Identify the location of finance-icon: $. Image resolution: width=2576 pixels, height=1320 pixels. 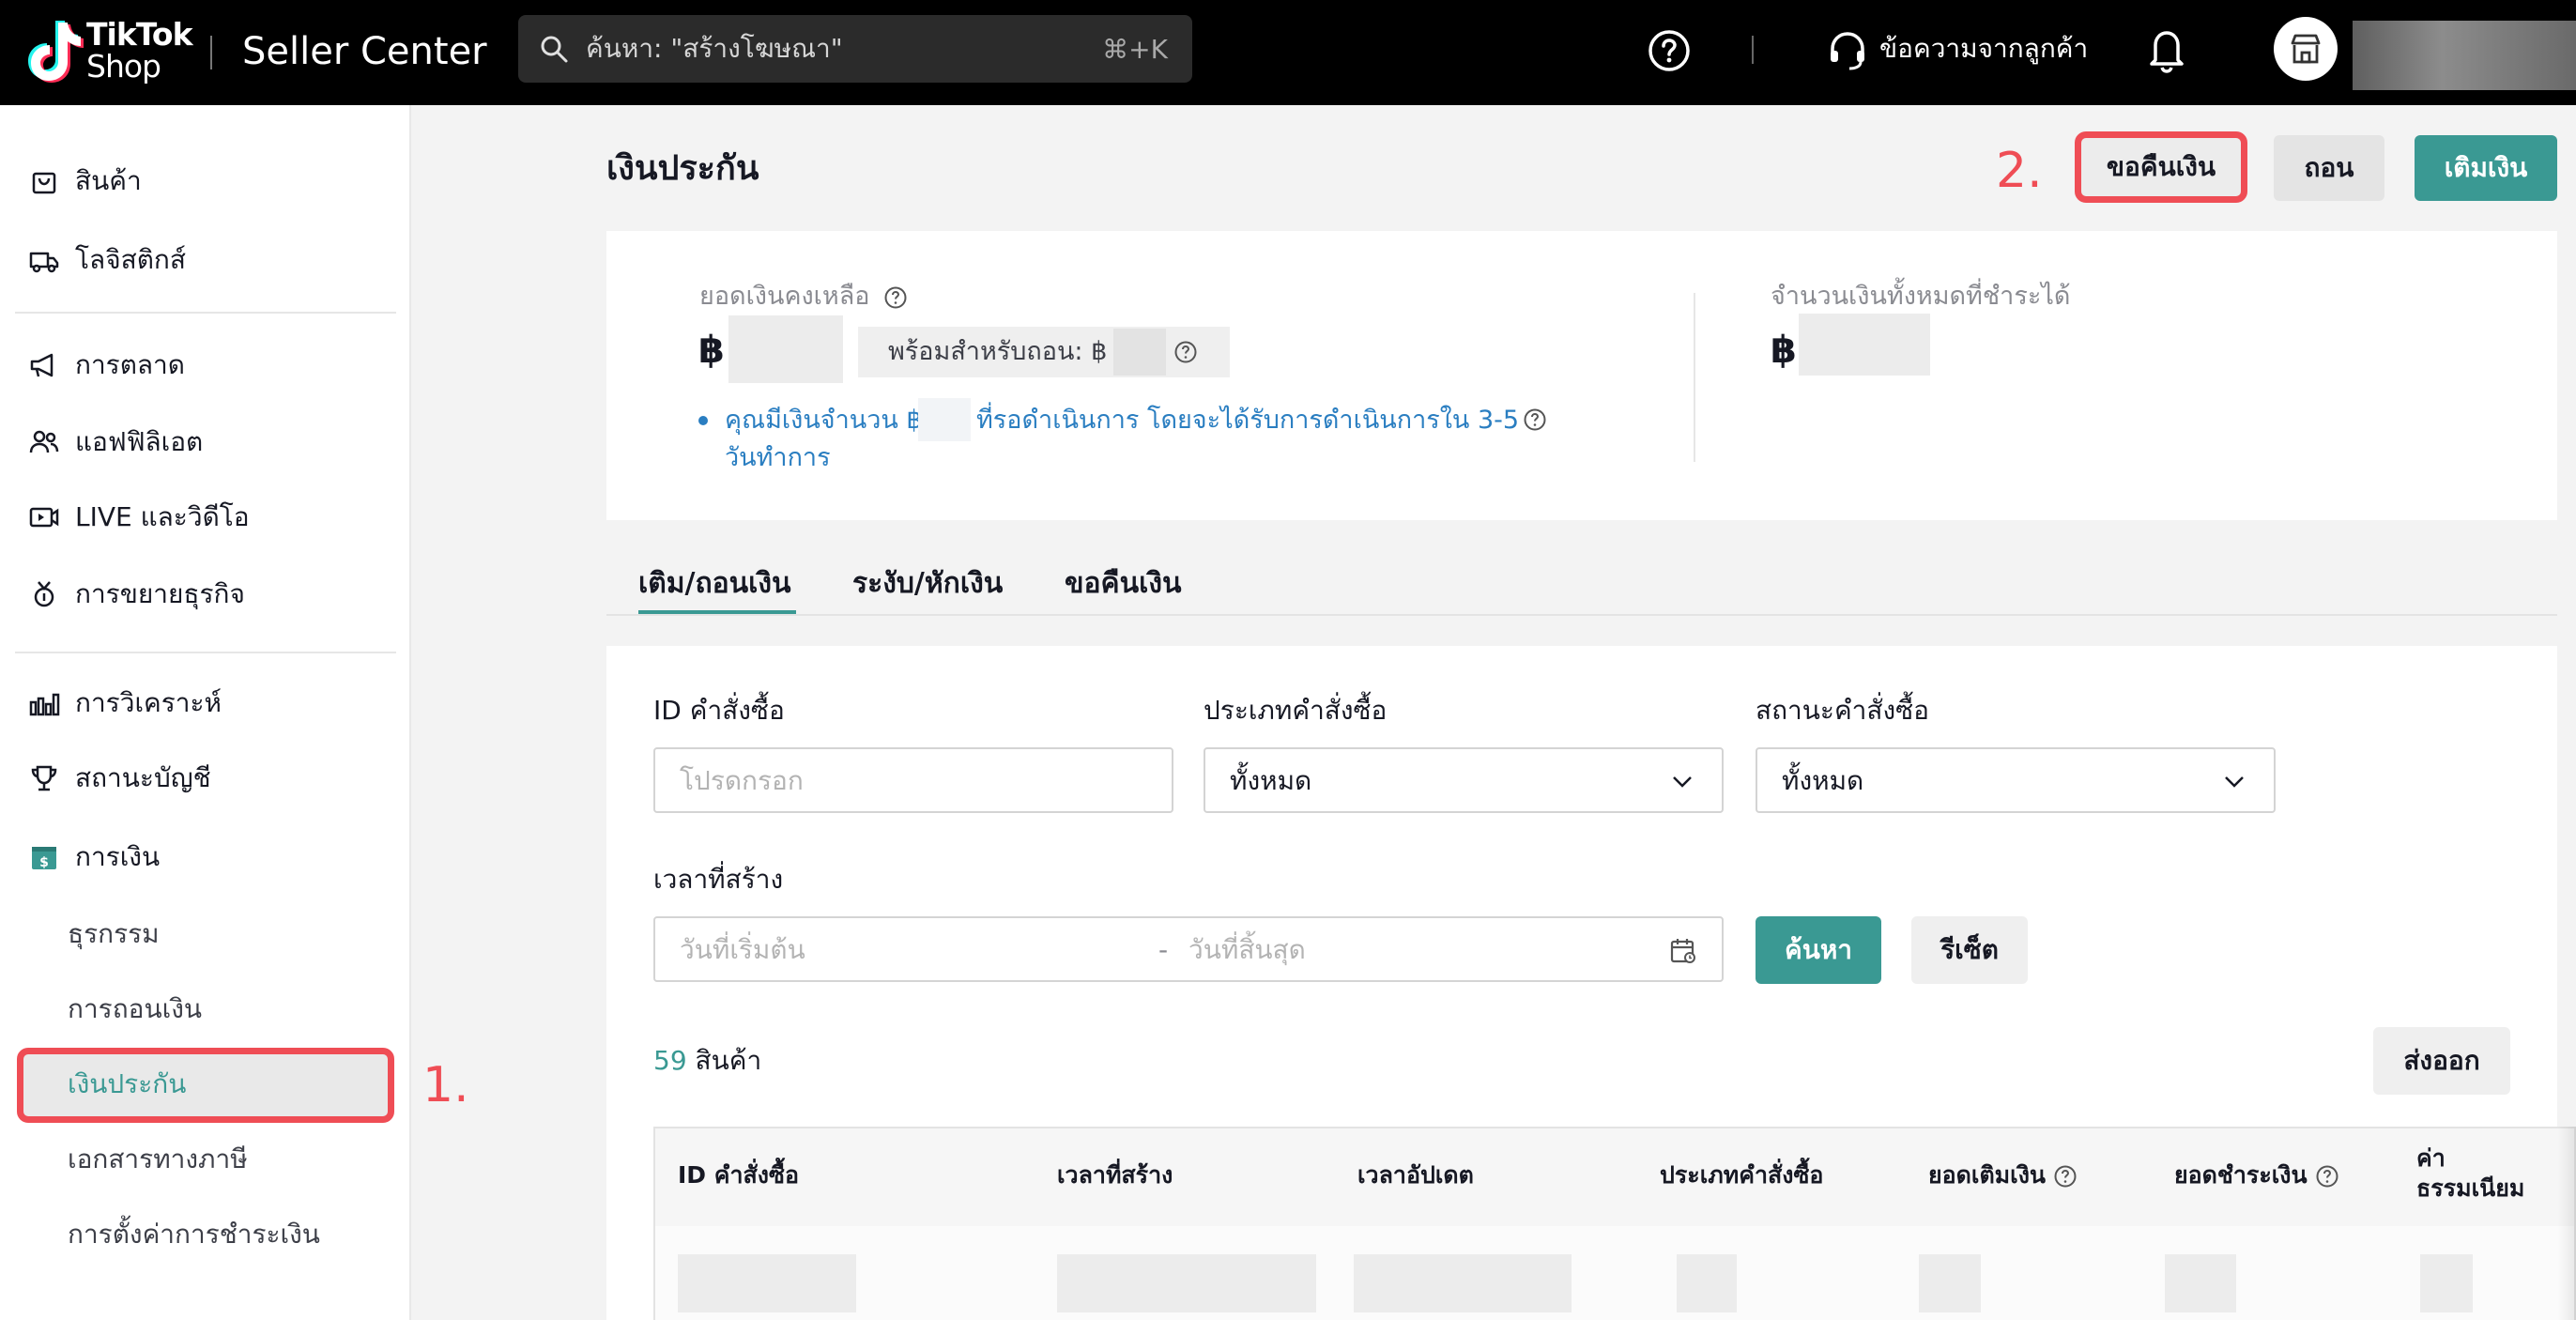
(44, 859).